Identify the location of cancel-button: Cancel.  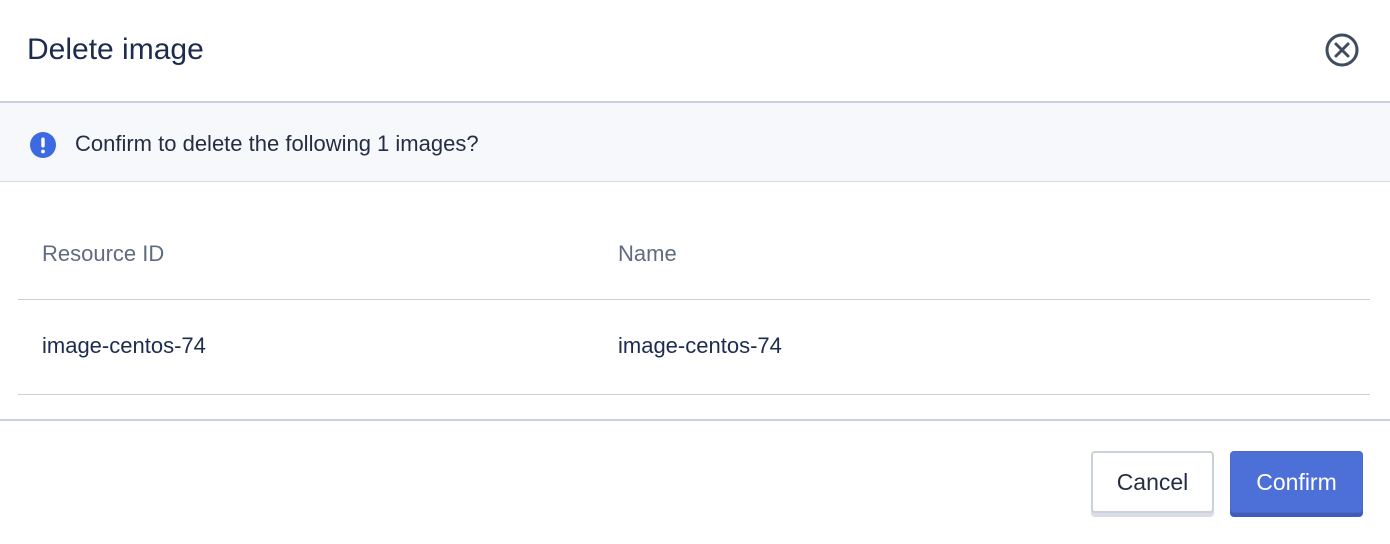
(1152, 482).